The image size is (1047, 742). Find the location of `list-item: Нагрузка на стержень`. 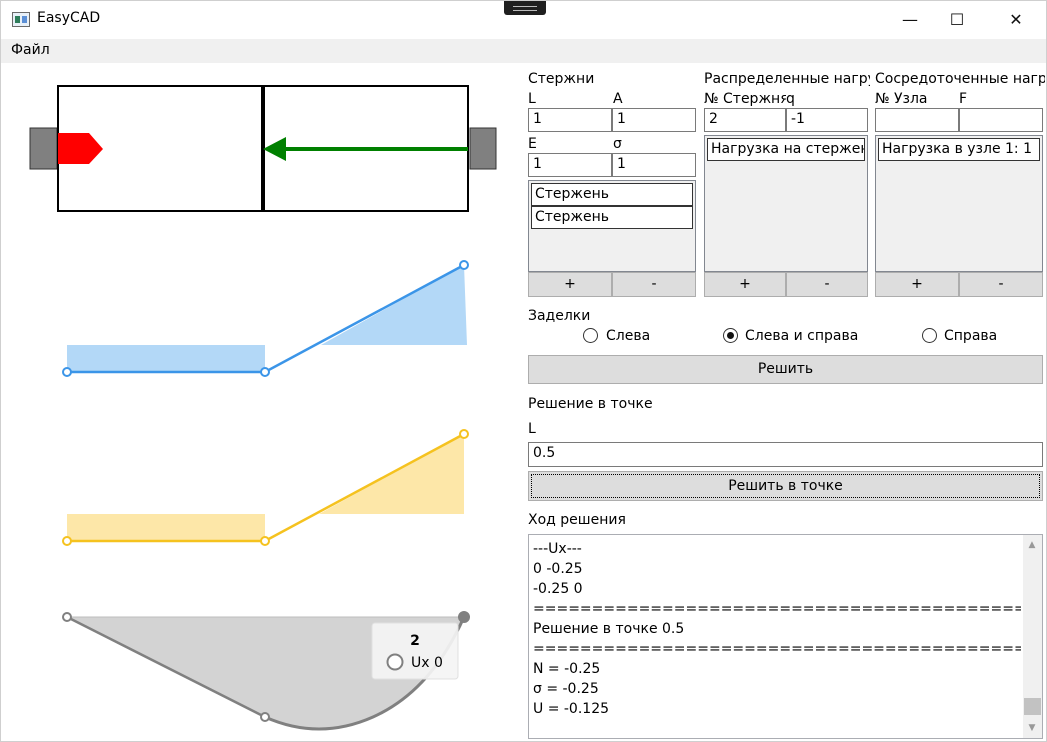

list-item: Нагрузка на стержень is located at coordinates (786, 149).